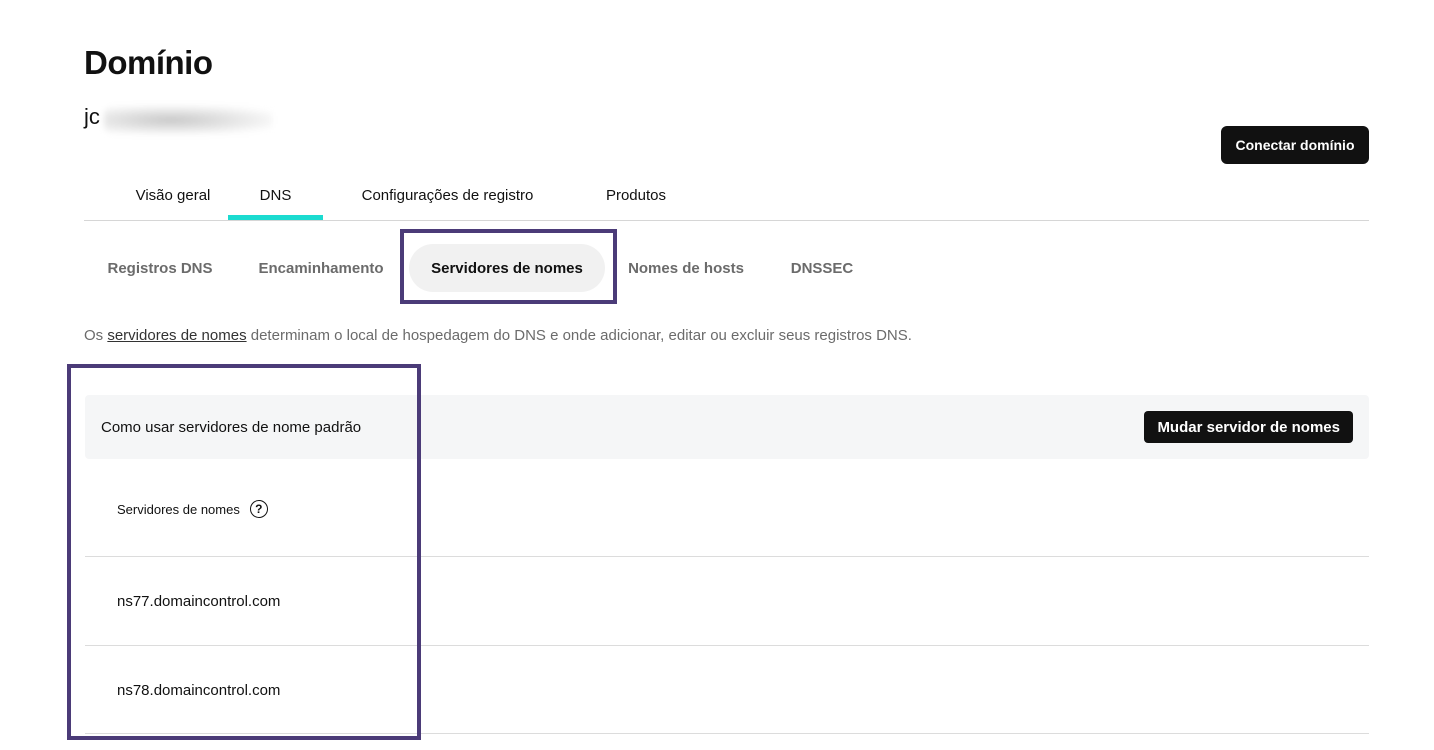 The height and width of the screenshot is (750, 1434). What do you see at coordinates (199, 601) in the screenshot?
I see `nameserver-value: ns77.domaincontrol.com` at bounding box center [199, 601].